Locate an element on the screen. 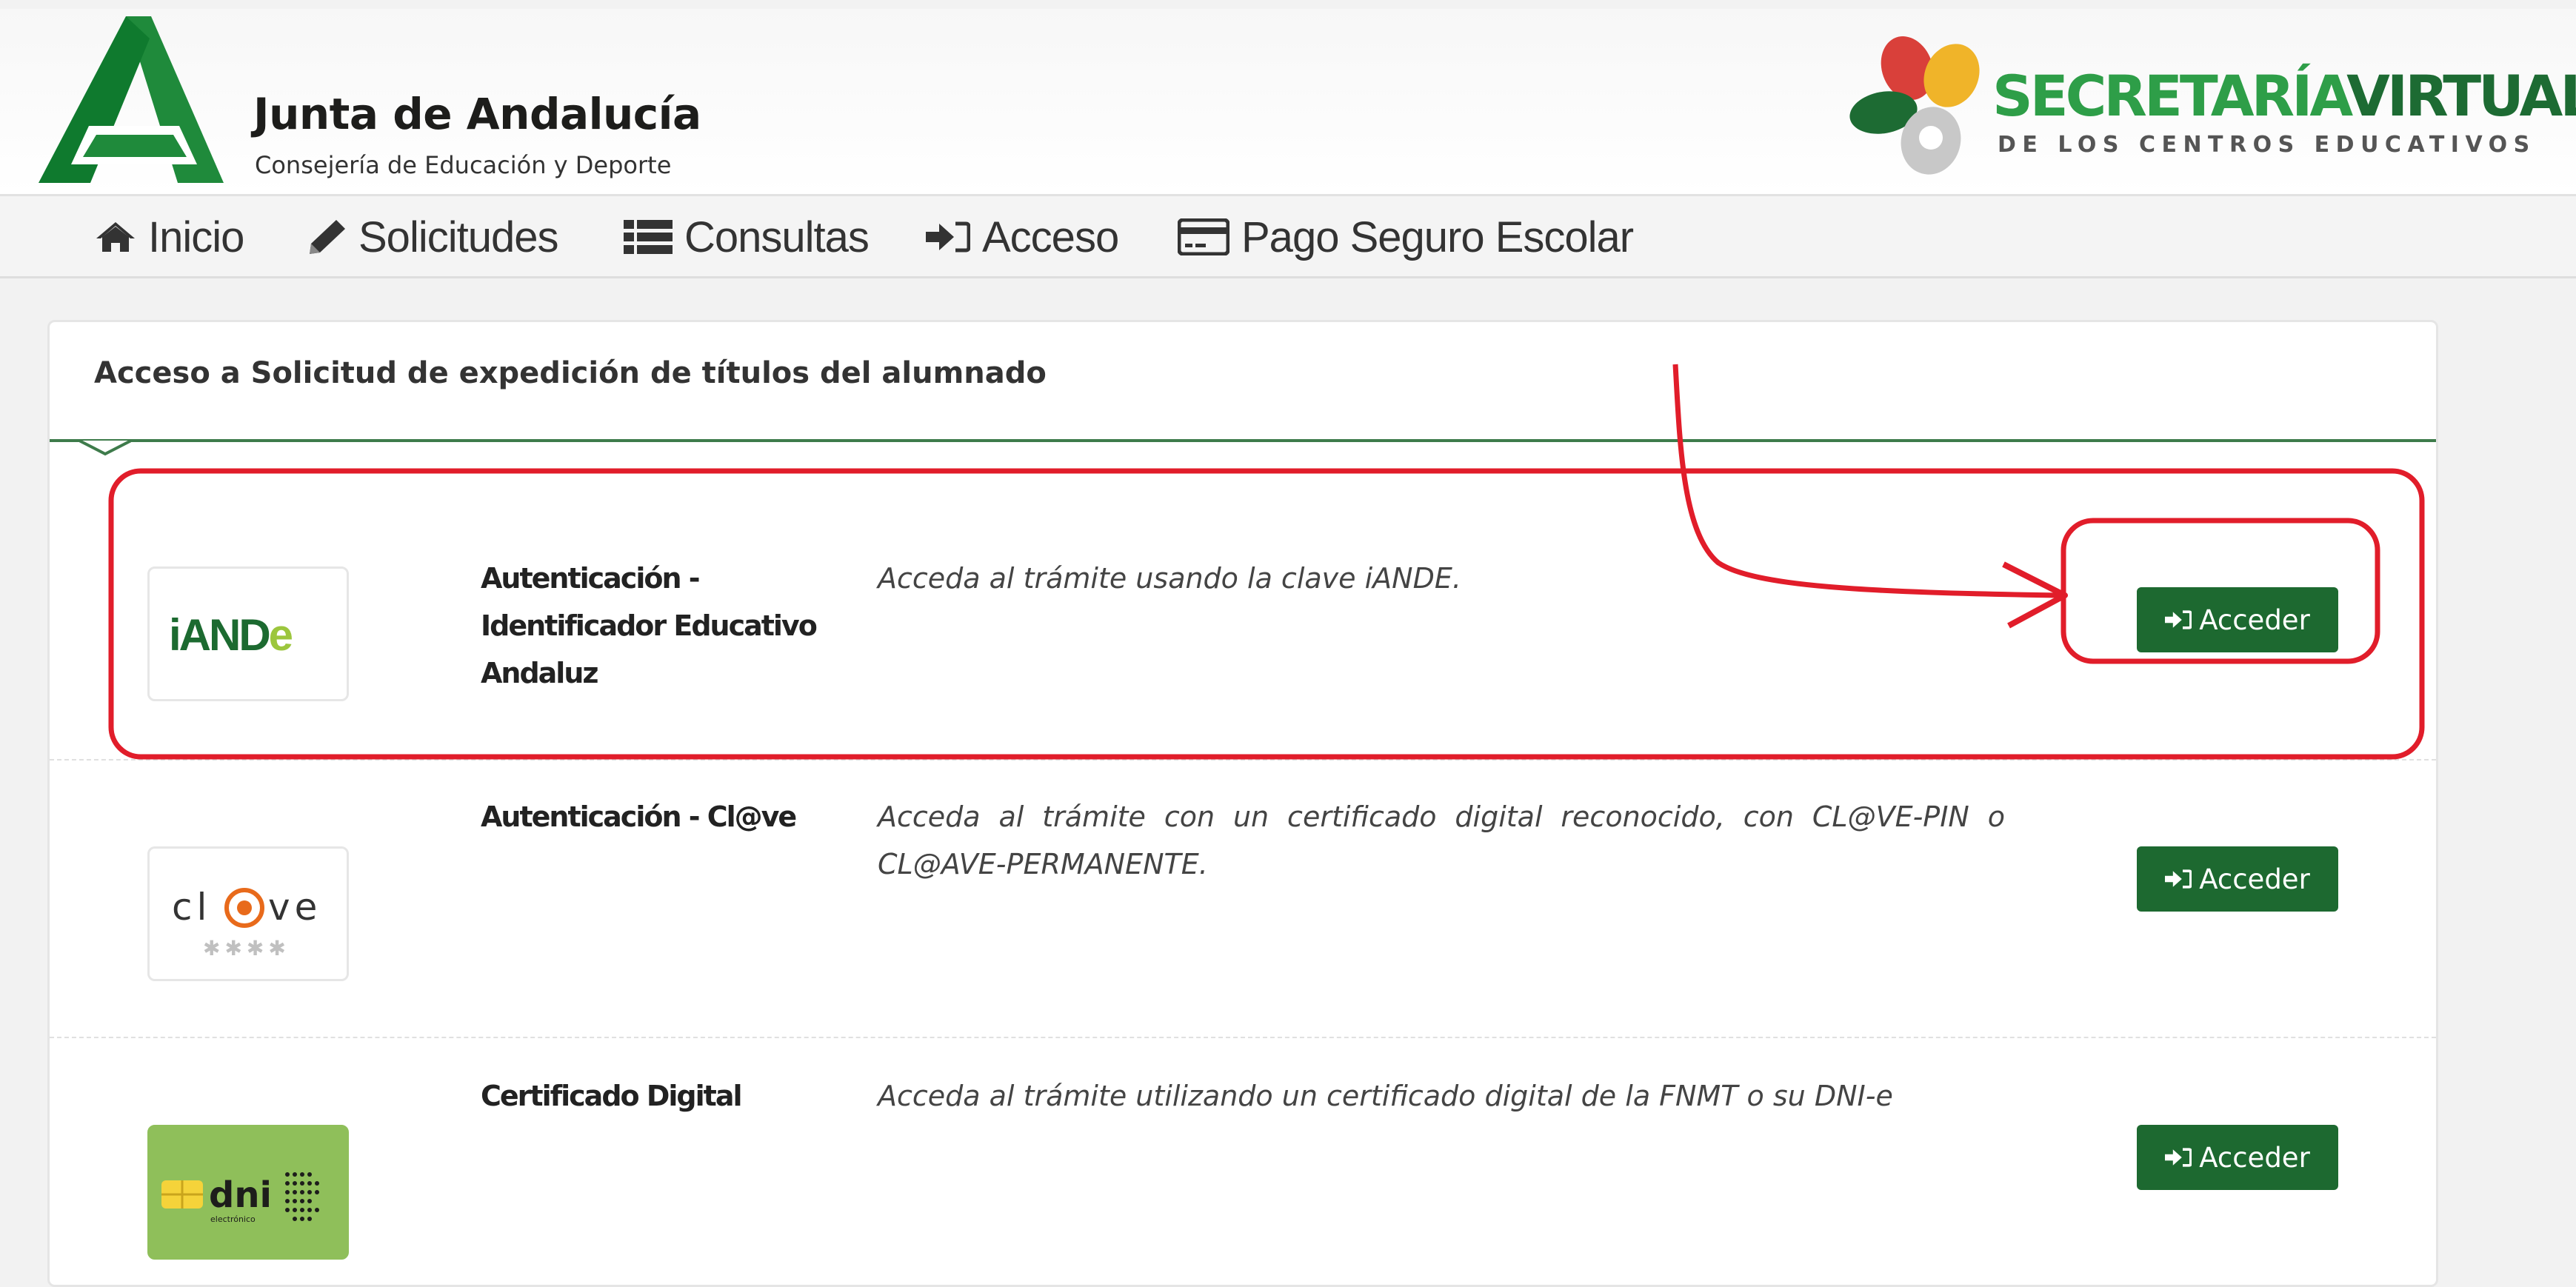  iande-logo: iANDe is located at coordinates (248, 633).